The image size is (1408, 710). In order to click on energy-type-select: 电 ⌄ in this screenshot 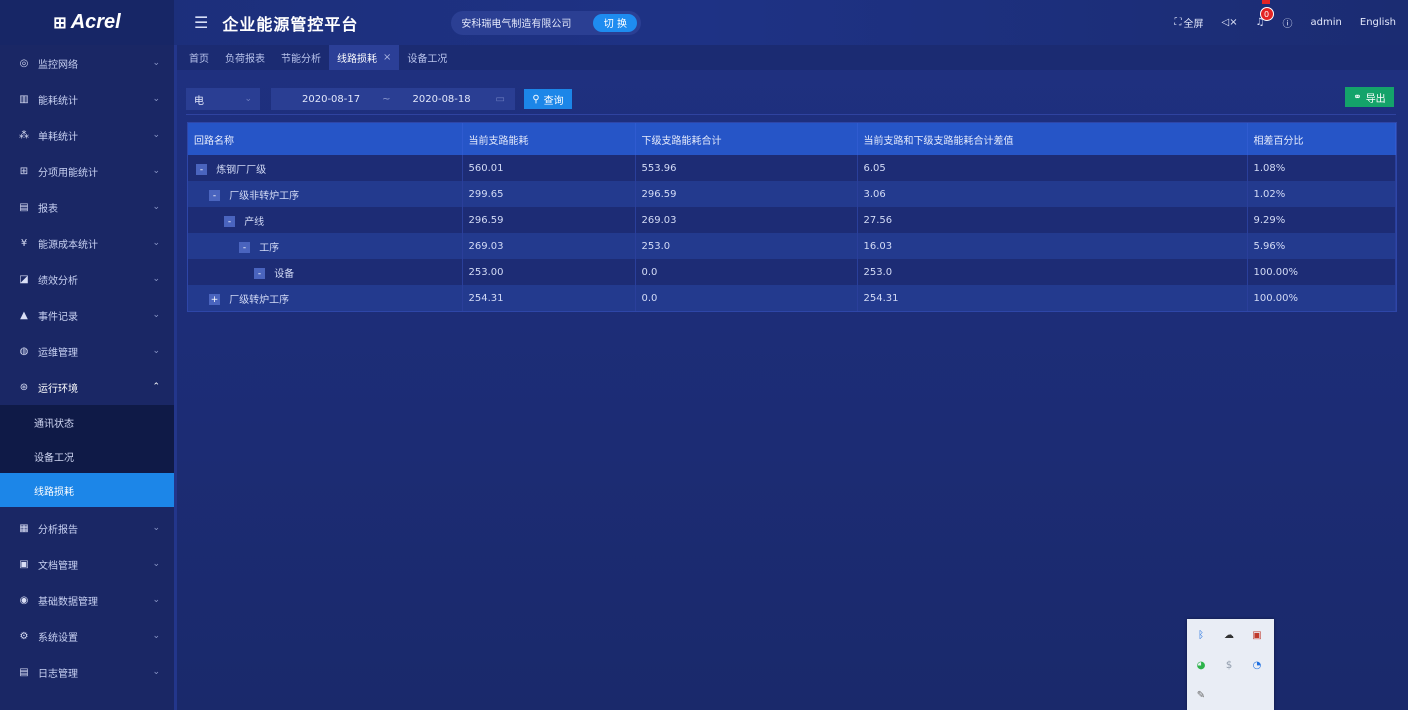, I will do `click(223, 99)`.